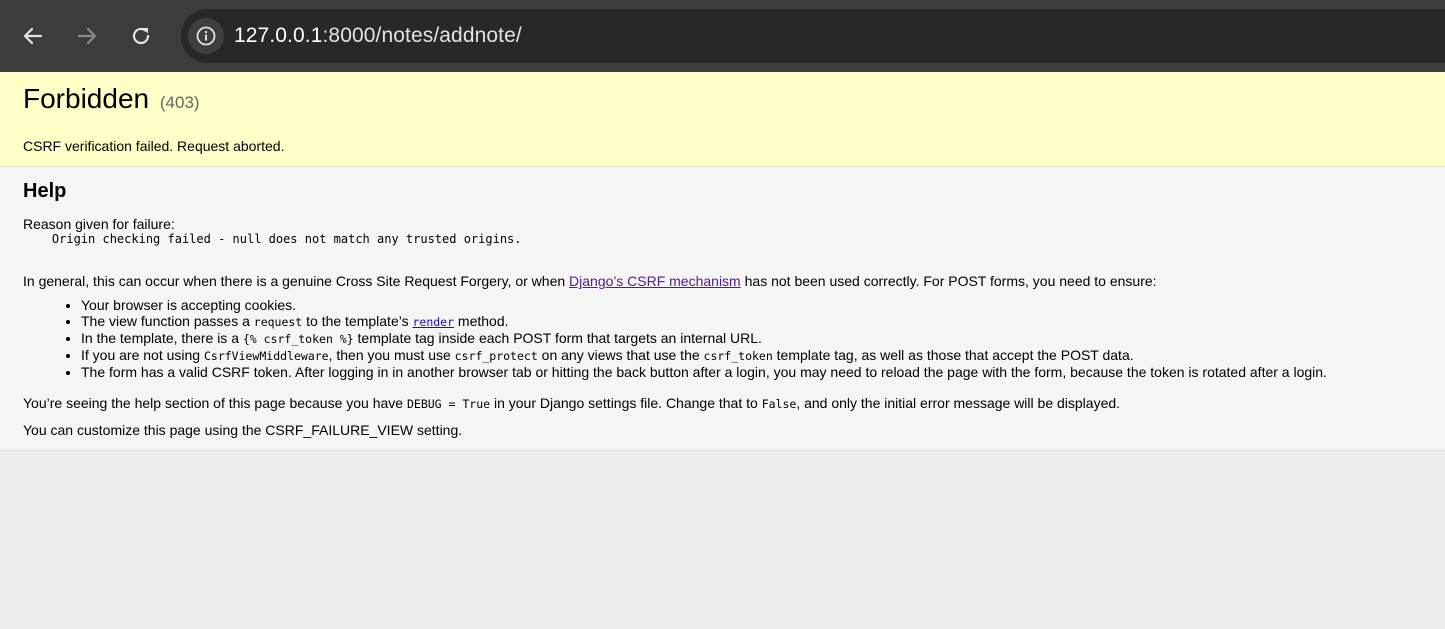 This screenshot has width=1445, height=629. Describe the element at coordinates (278, 322) in the screenshot. I see `code-request: request` at that location.